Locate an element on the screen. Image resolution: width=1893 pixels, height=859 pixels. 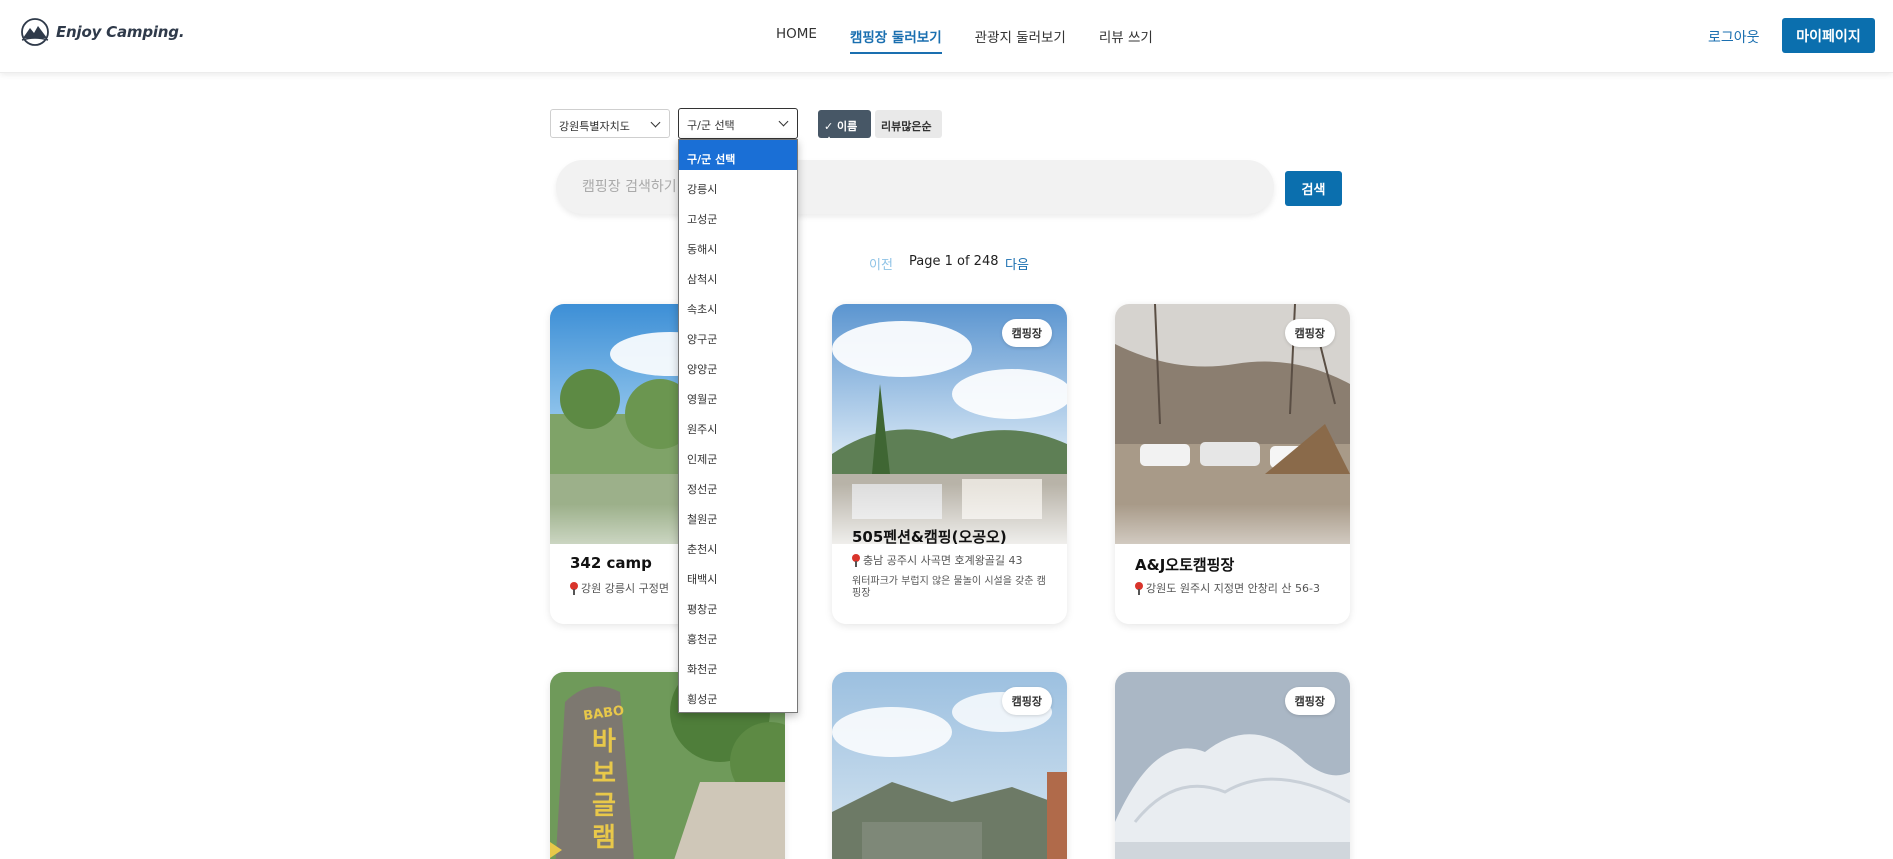
district-option: 고성군 is located at coordinates (738, 215).